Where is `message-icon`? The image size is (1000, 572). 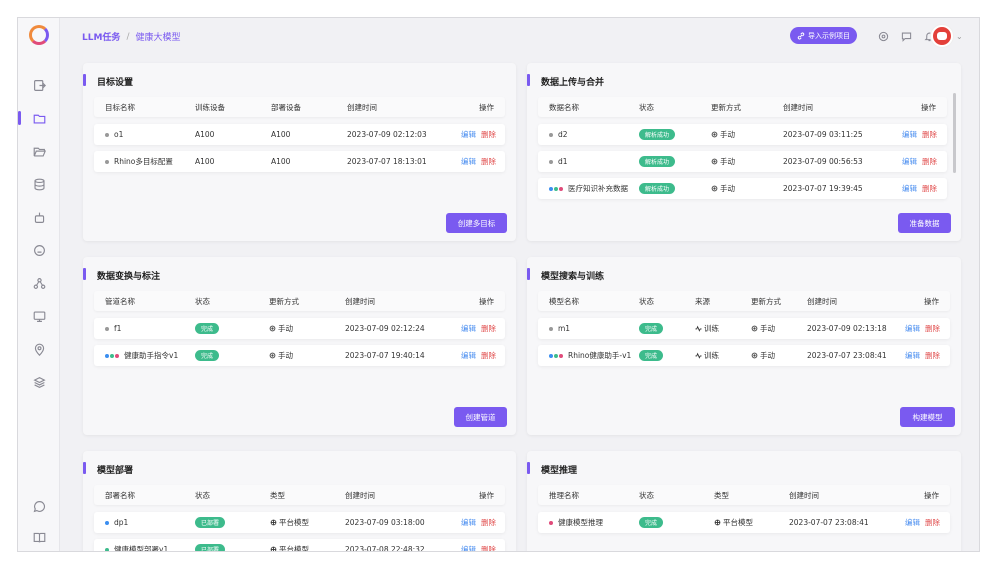
message-icon is located at coordinates (906, 36).